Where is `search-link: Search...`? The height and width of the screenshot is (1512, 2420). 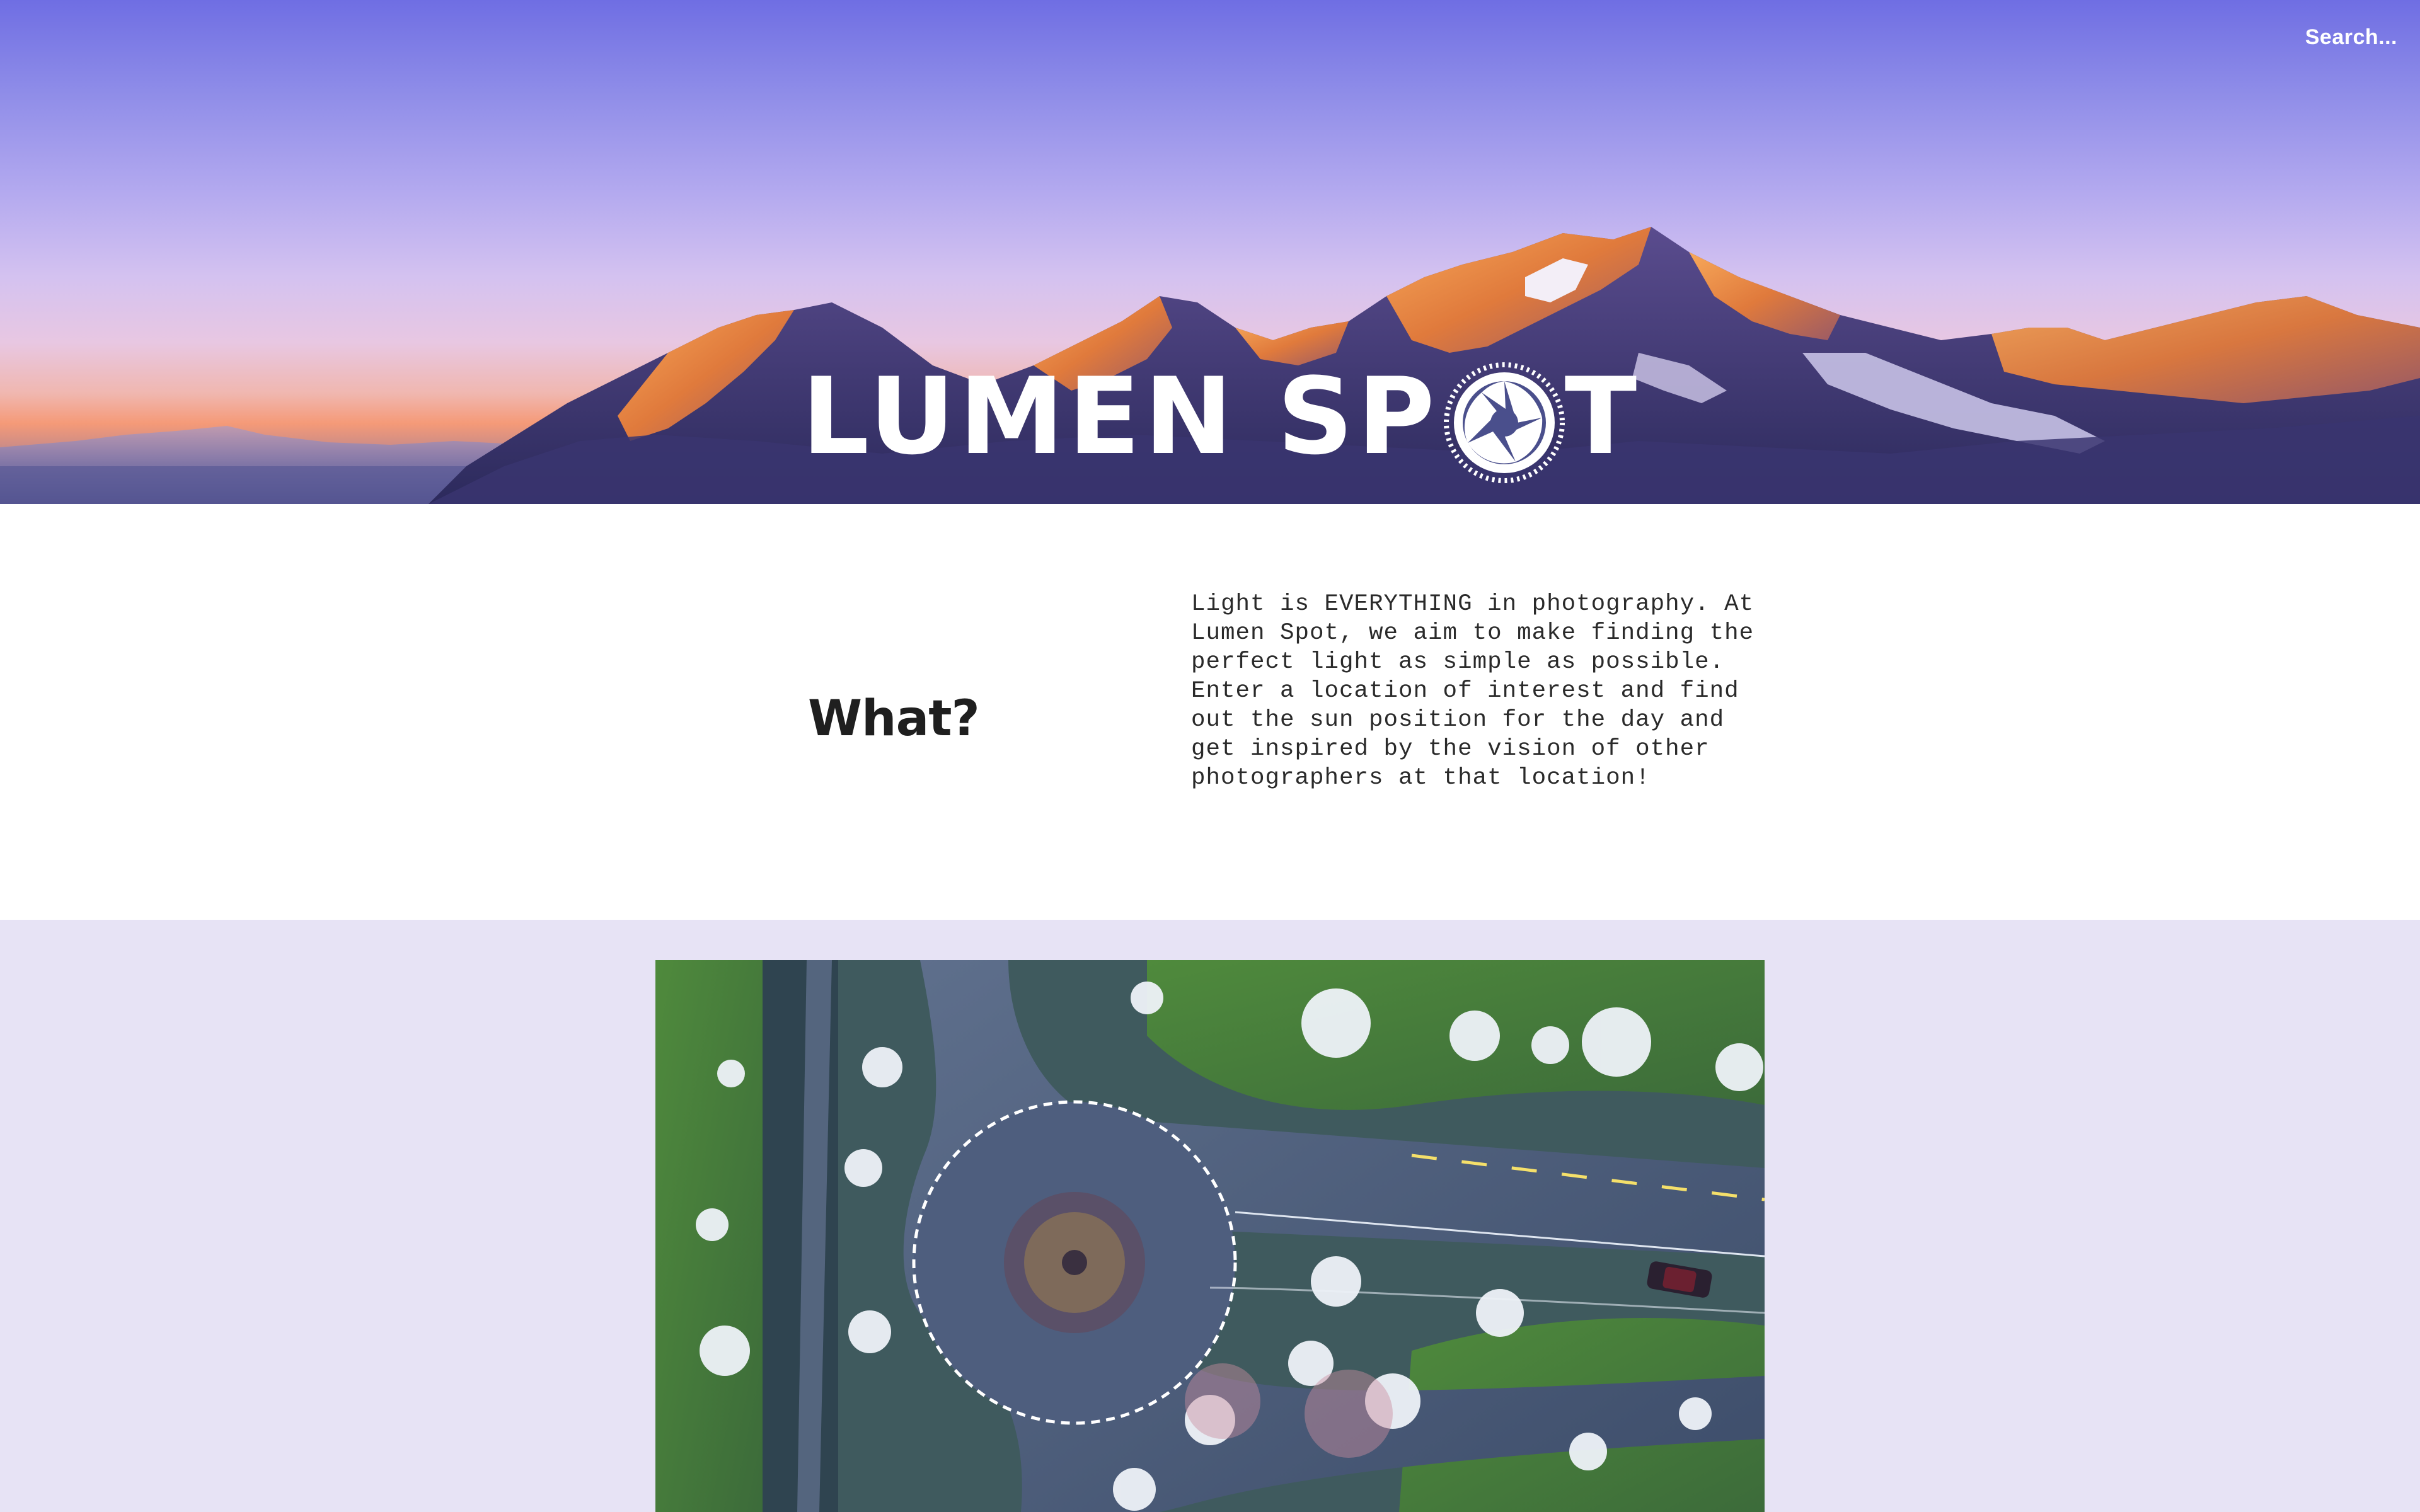 search-link: Search... is located at coordinates (2351, 37).